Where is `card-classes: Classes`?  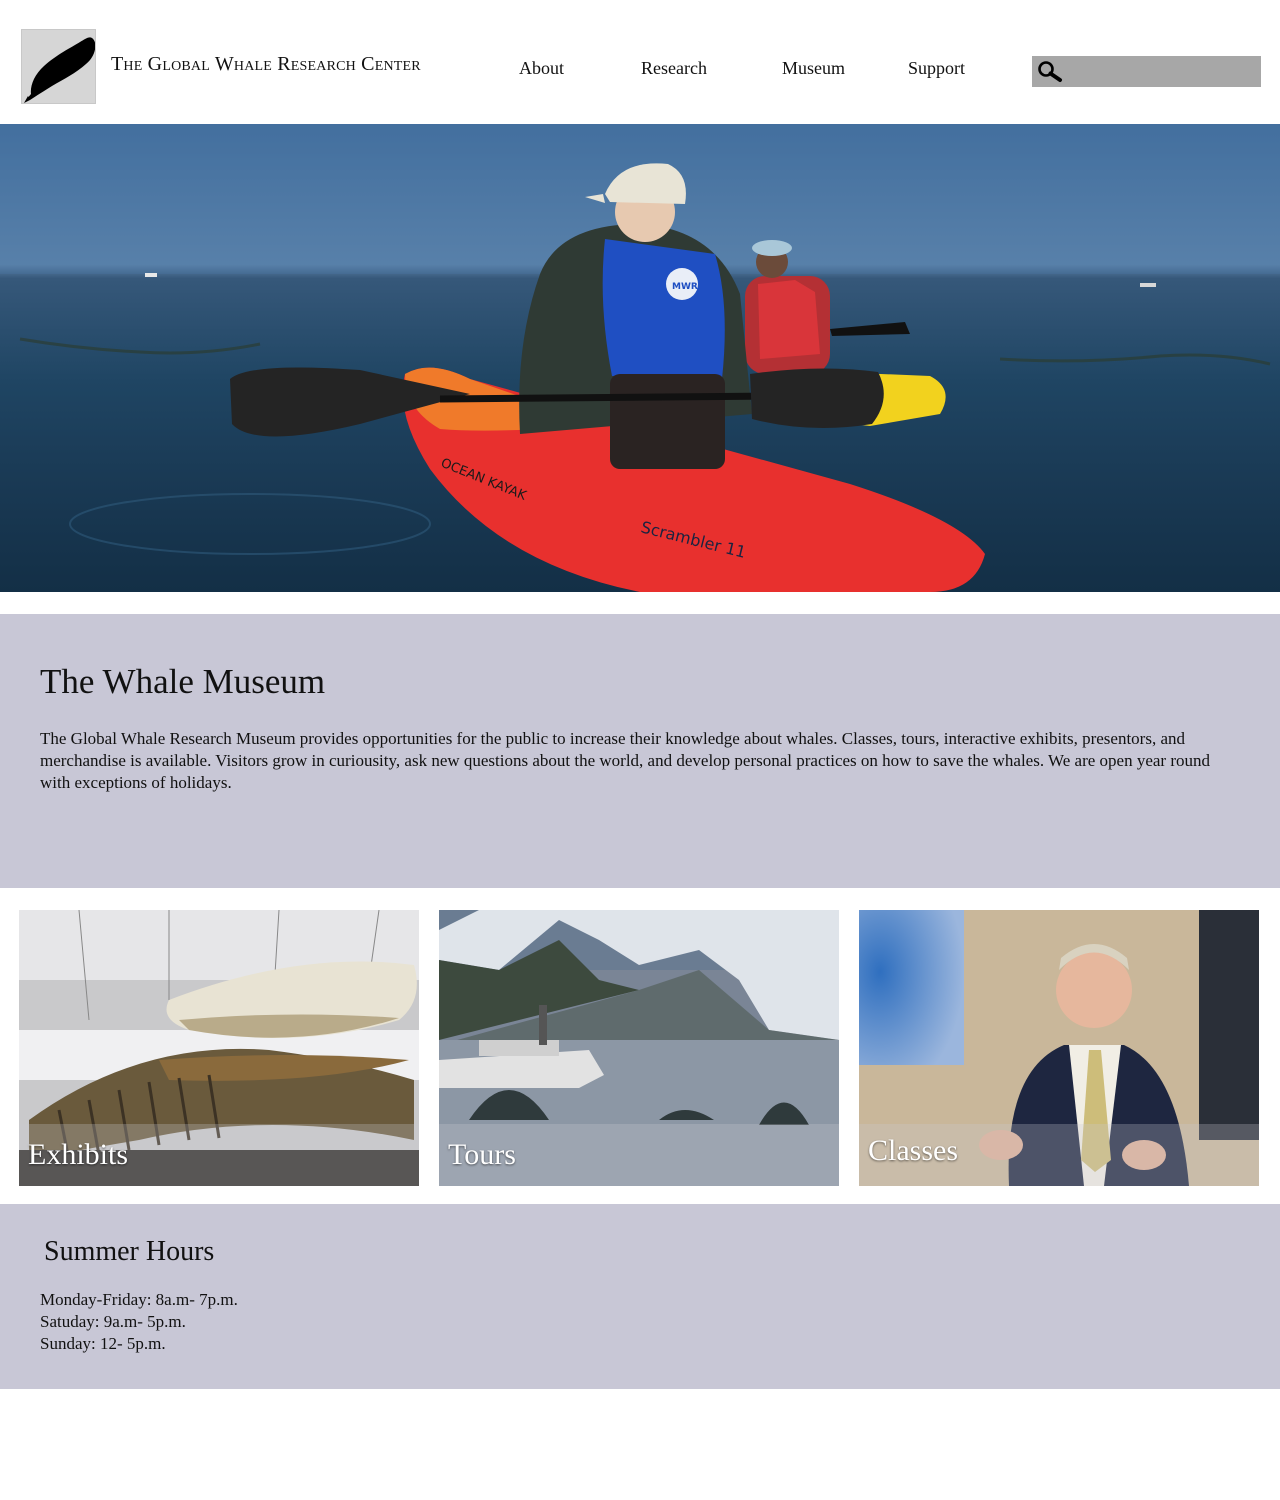 card-classes: Classes is located at coordinates (1059, 1048).